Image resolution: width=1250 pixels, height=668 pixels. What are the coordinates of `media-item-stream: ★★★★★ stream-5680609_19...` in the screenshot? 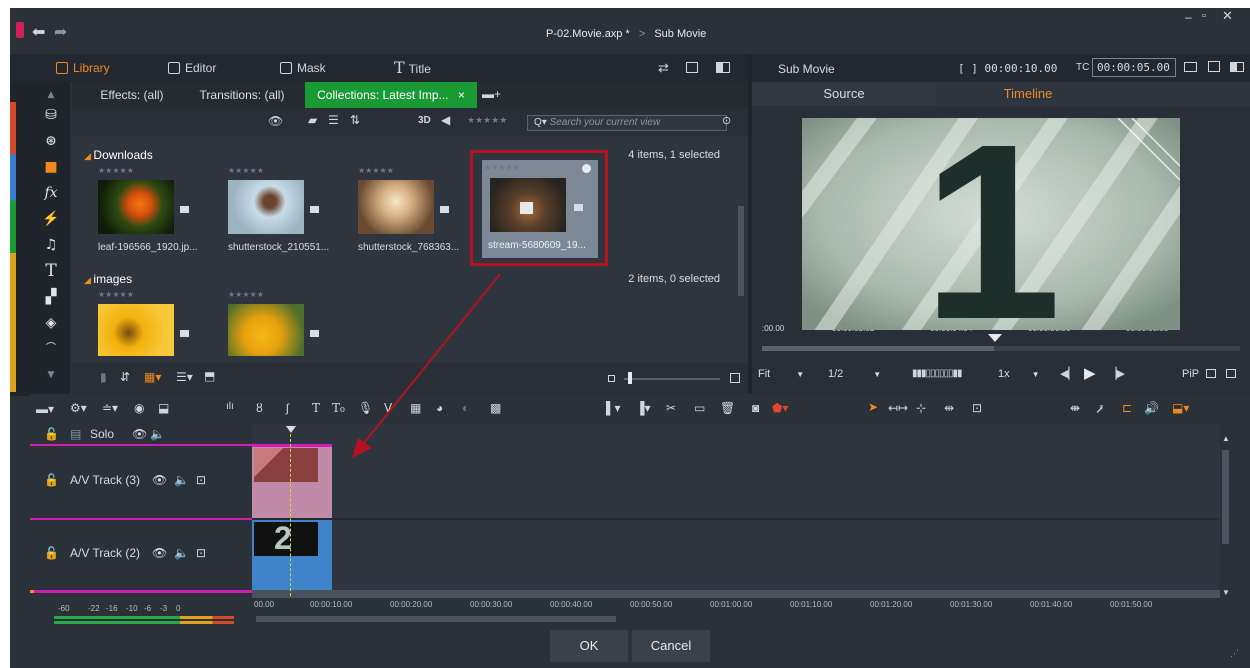 It's located at (540, 209).